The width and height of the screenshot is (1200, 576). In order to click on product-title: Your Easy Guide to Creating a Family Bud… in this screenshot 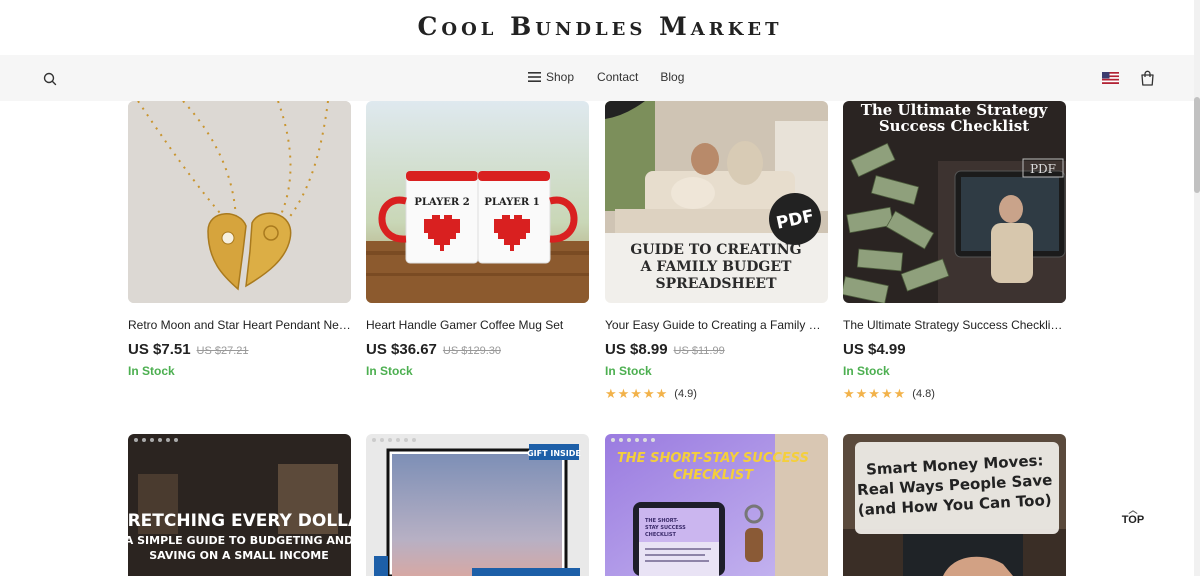, I will do `click(716, 325)`.